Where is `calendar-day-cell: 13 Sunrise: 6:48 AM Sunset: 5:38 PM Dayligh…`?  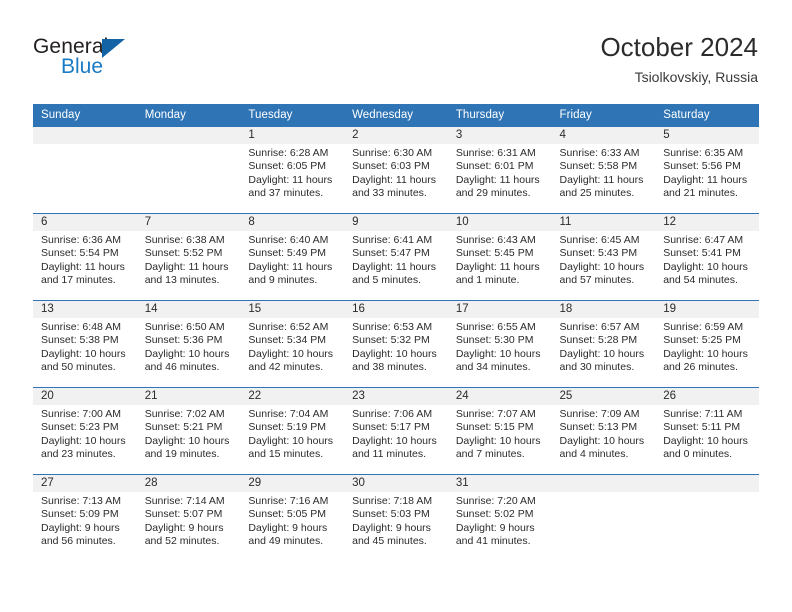 calendar-day-cell: 13 Sunrise: 6:48 AM Sunset: 5:38 PM Dayligh… is located at coordinates (85, 344).